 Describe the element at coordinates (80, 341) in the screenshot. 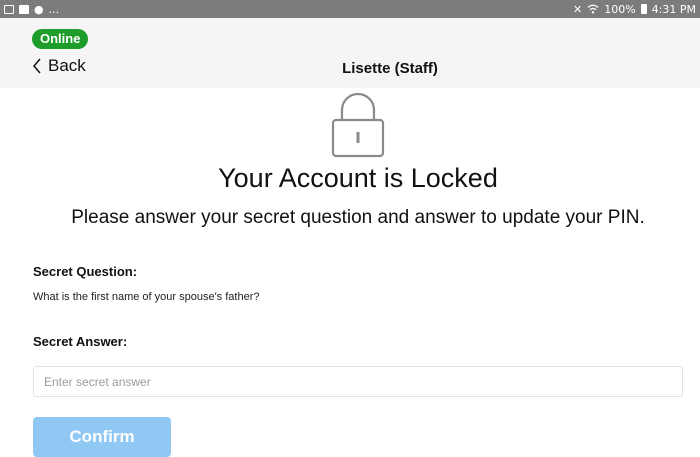

I see `secret-answer-label: Secret Answer:` at that location.